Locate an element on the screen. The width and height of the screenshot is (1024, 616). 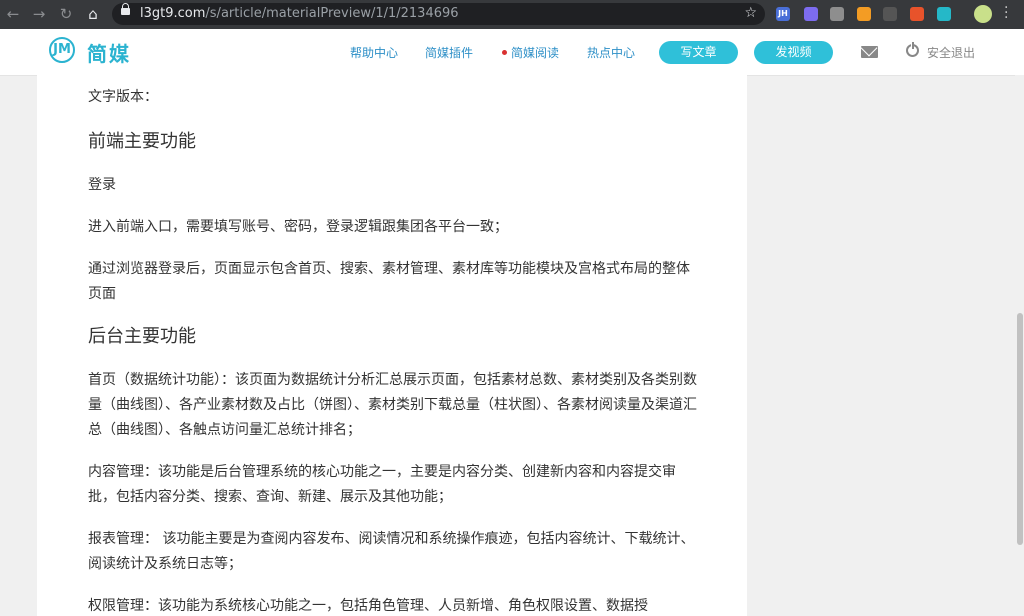
qr-extension-icon is located at coordinates (890, 14).